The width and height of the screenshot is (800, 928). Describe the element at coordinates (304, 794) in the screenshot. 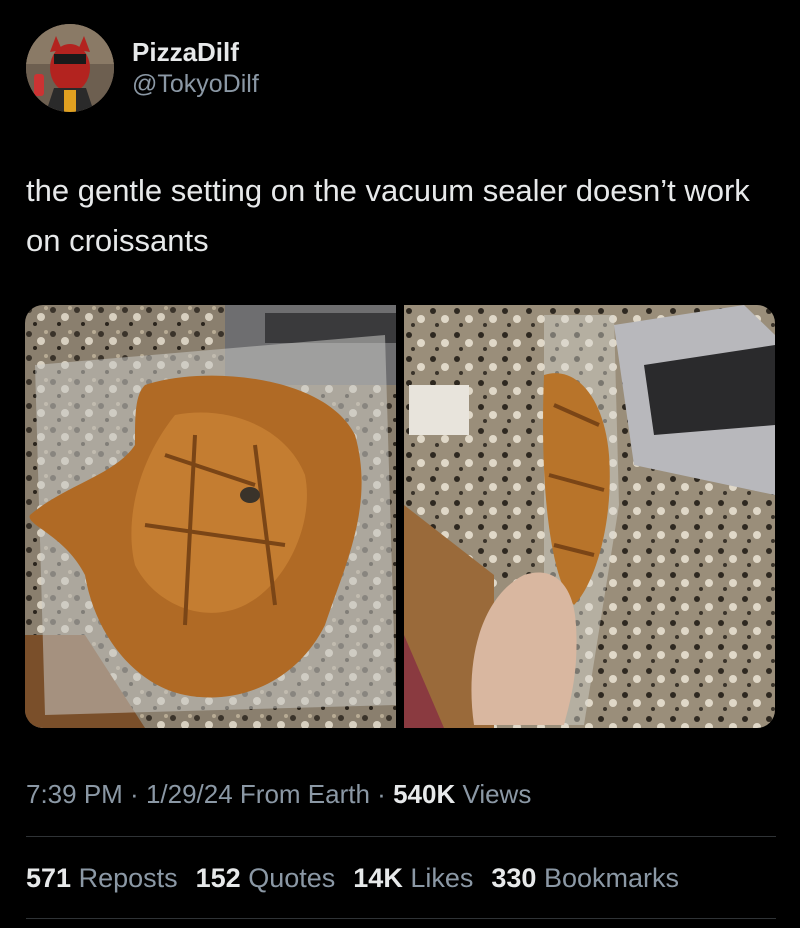

I see `source-label: From Earth` at that location.